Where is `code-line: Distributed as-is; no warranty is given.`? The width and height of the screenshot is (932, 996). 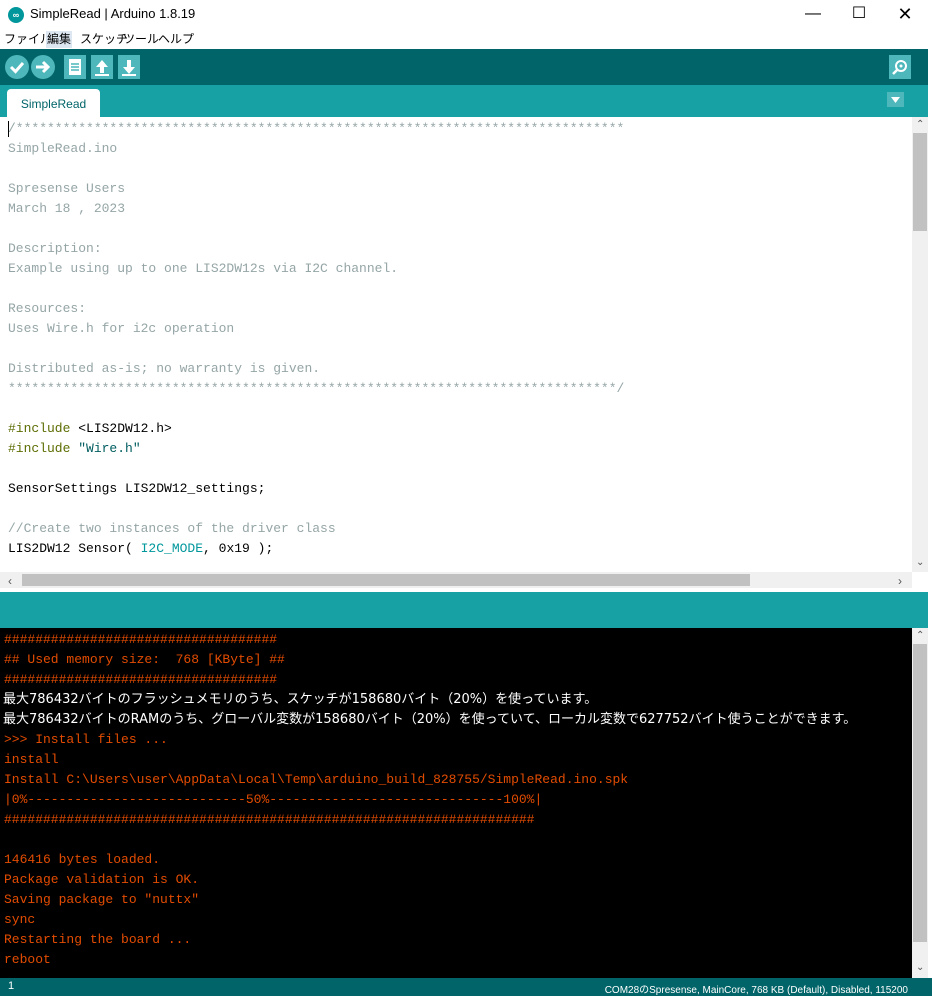
code-line: Distributed as-is; no warranty is given. is located at coordinates (164, 368).